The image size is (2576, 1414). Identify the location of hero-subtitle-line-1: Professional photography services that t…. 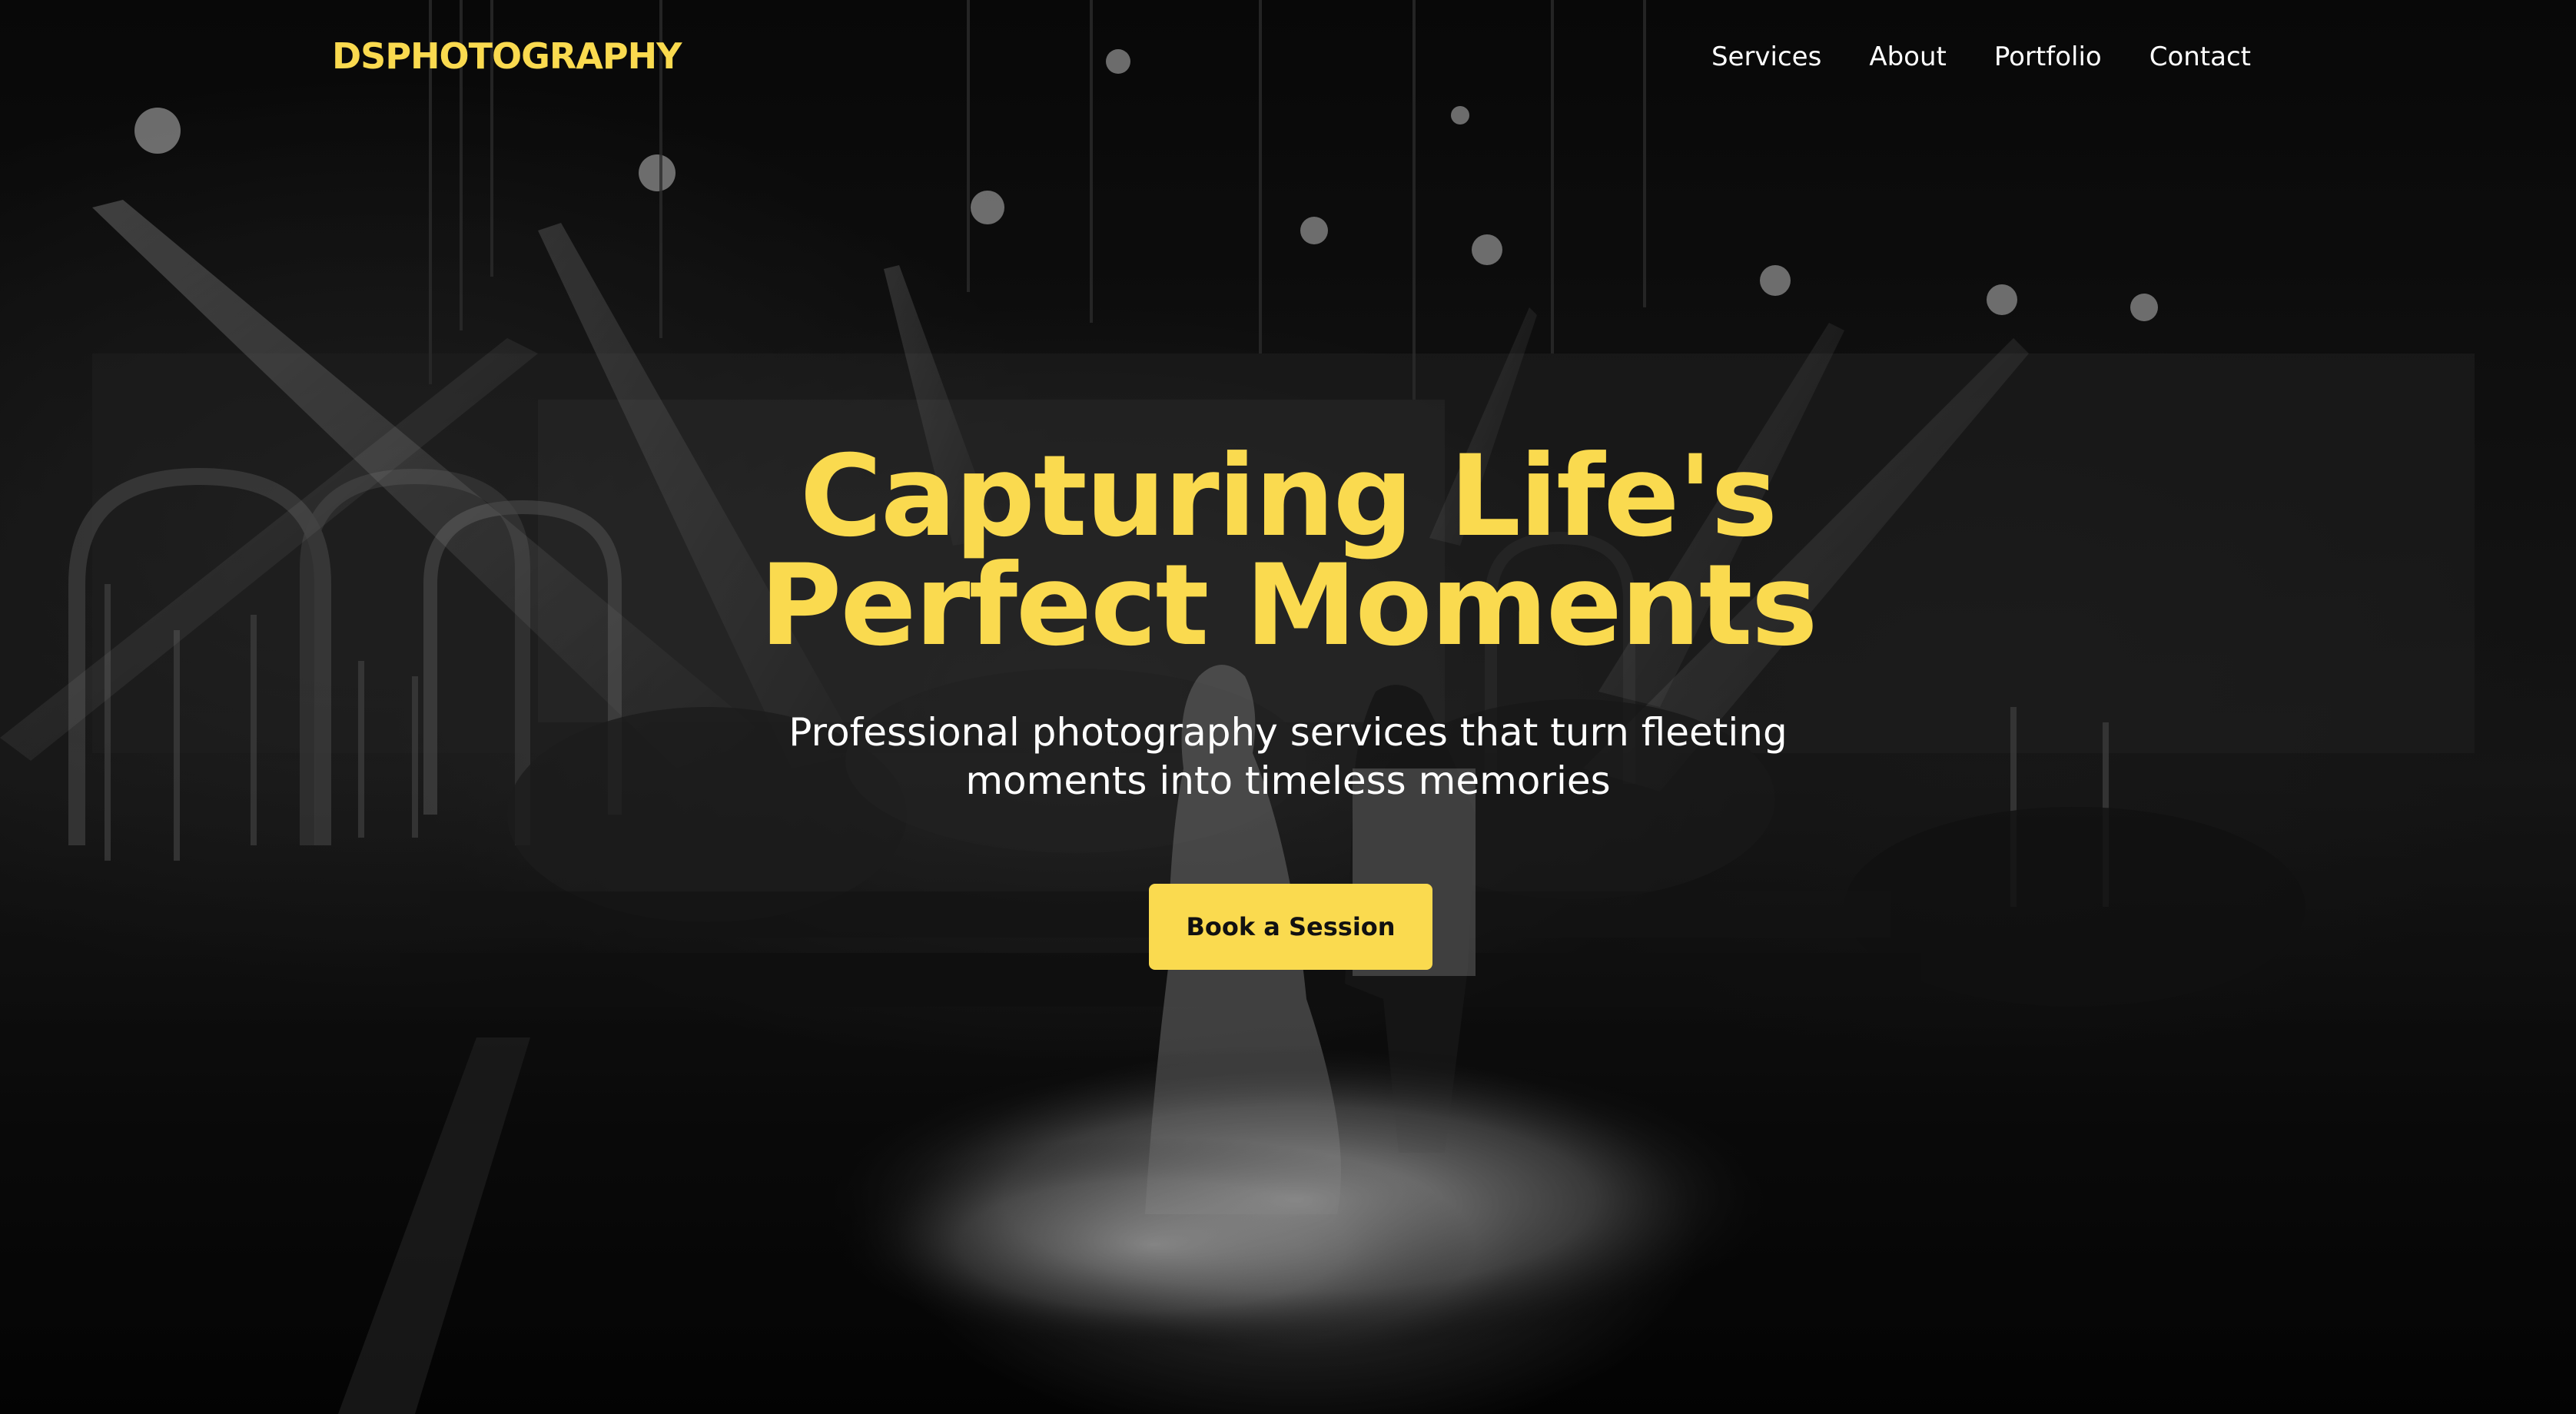
(1288, 732).